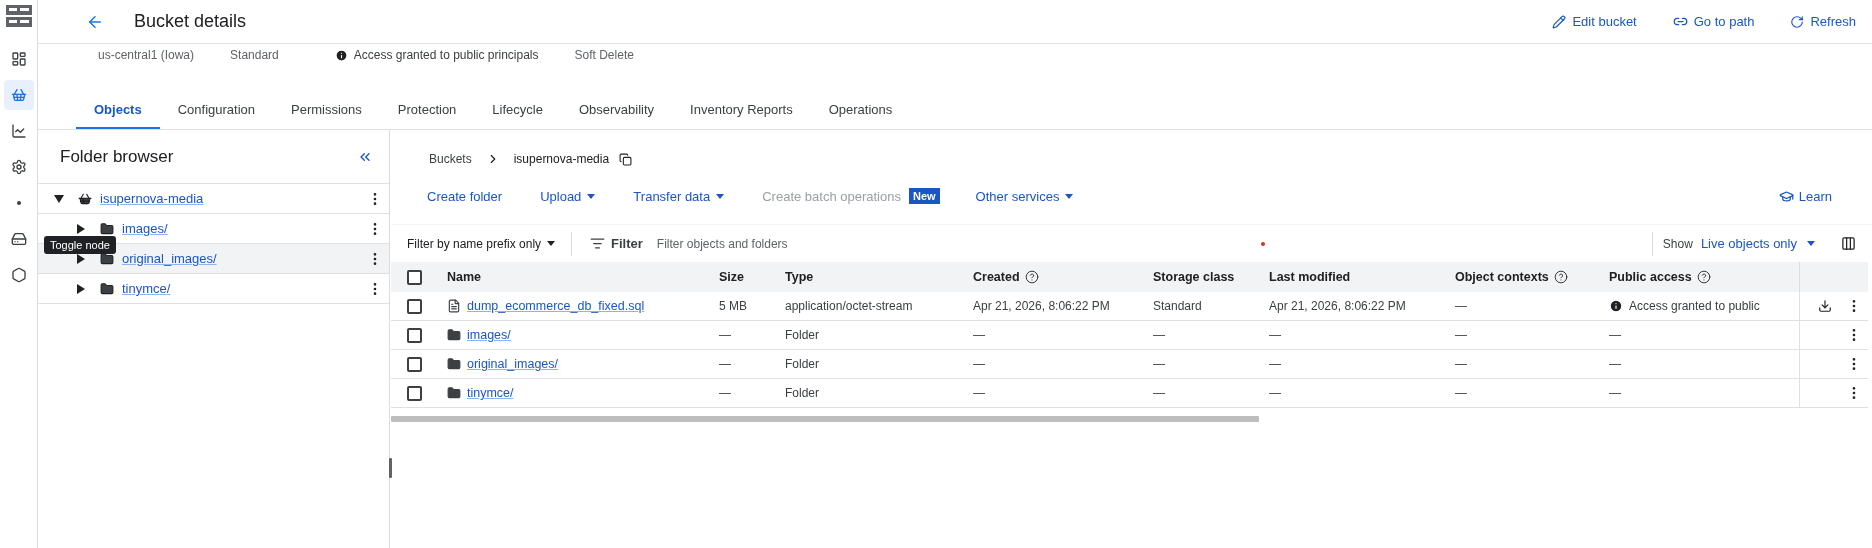  What do you see at coordinates (465, 196) in the screenshot?
I see `toolbar-button: Create folder` at bounding box center [465, 196].